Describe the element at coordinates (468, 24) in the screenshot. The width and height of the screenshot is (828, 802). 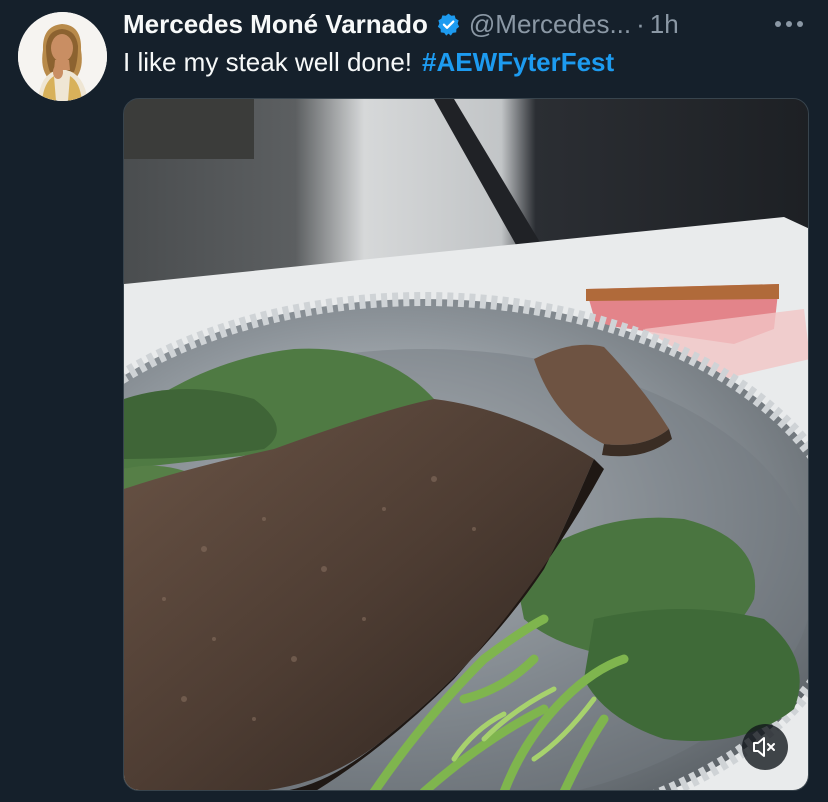
I see `tweet-header: Mercedes Moné Varnado @Mercedes... · 1h` at that location.